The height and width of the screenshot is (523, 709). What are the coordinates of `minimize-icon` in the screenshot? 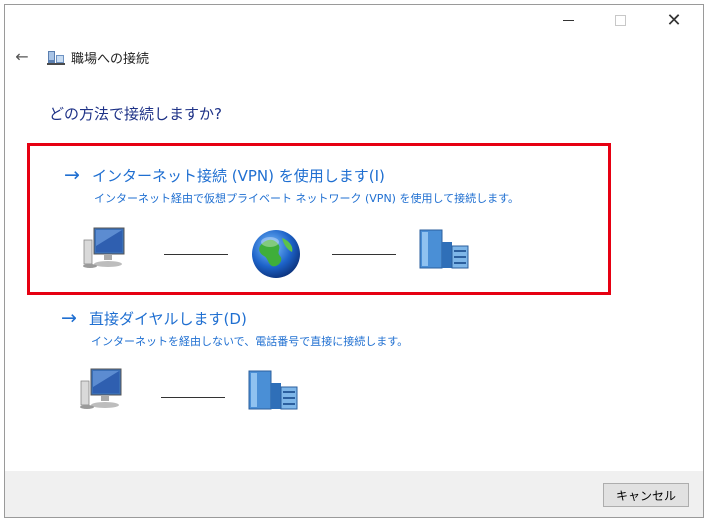 It's located at (568, 20).